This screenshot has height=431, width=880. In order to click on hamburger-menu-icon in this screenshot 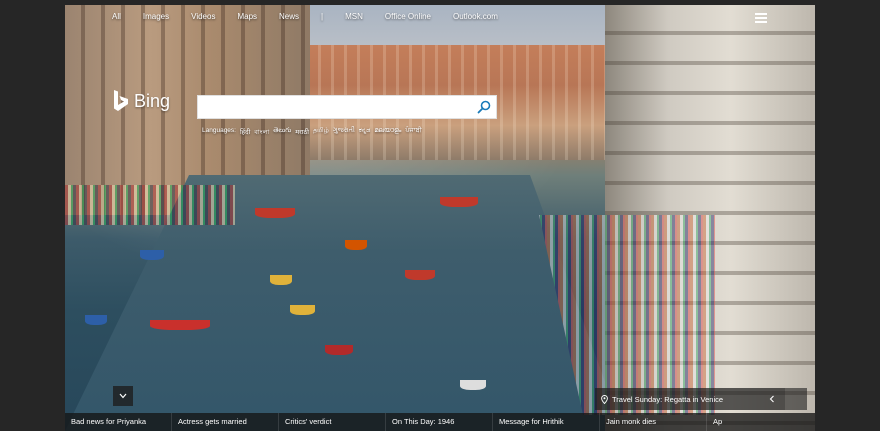, I will do `click(761, 18)`.